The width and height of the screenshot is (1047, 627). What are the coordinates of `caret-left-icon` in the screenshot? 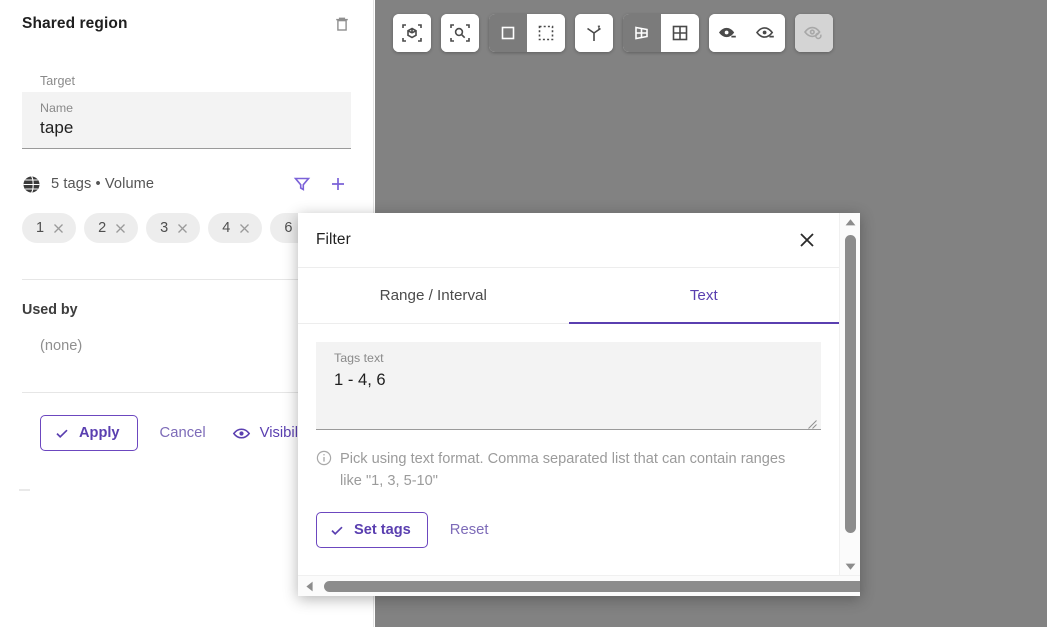 It's located at (309, 586).